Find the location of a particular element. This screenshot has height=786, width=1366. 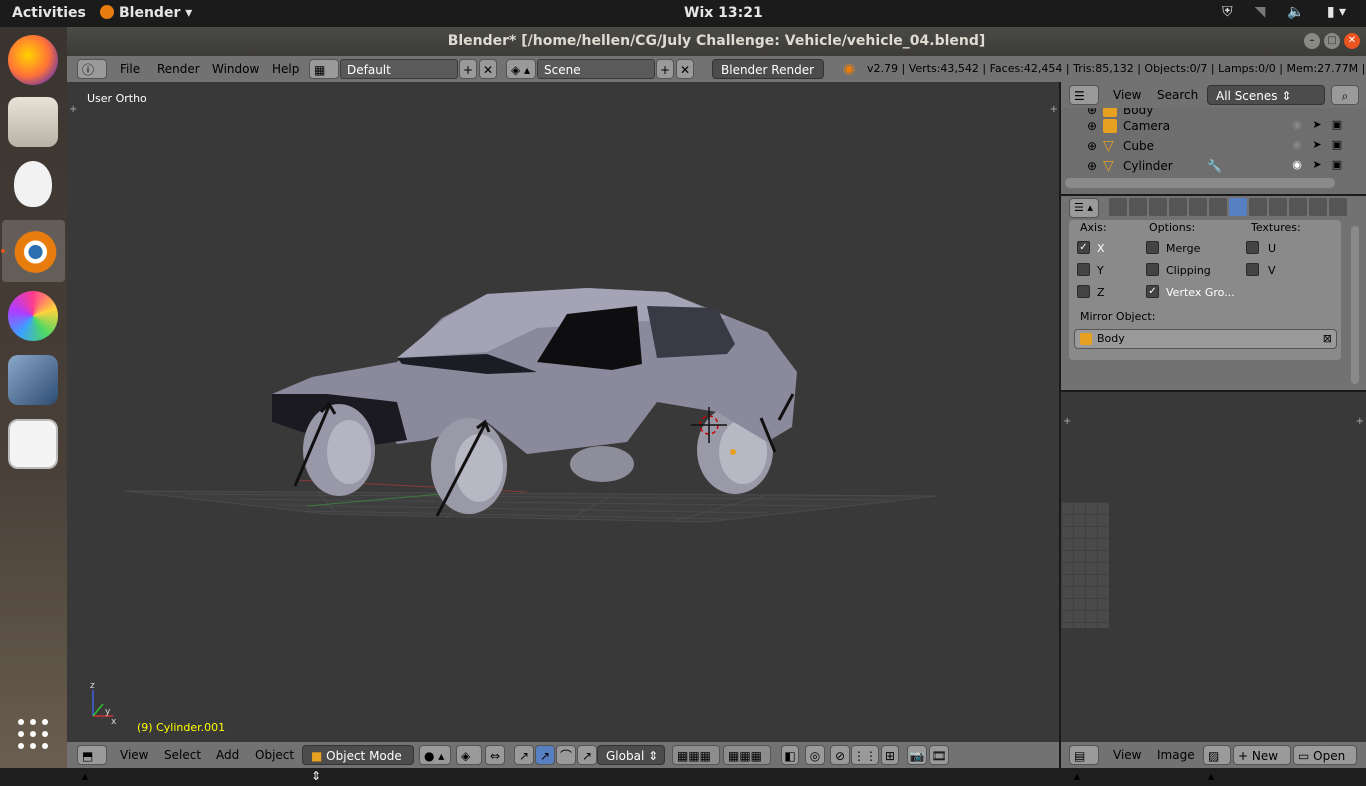

physics-tab-icon is located at coordinates (1338, 207).